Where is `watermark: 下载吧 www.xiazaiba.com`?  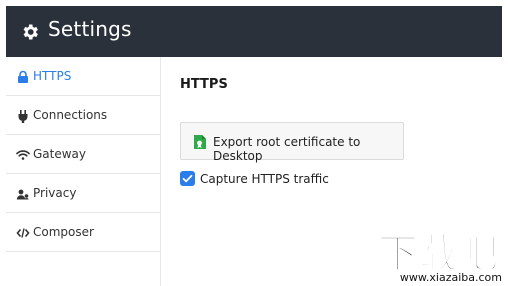 watermark: 下载吧 www.xiazaiba.com is located at coordinates (434, 257).